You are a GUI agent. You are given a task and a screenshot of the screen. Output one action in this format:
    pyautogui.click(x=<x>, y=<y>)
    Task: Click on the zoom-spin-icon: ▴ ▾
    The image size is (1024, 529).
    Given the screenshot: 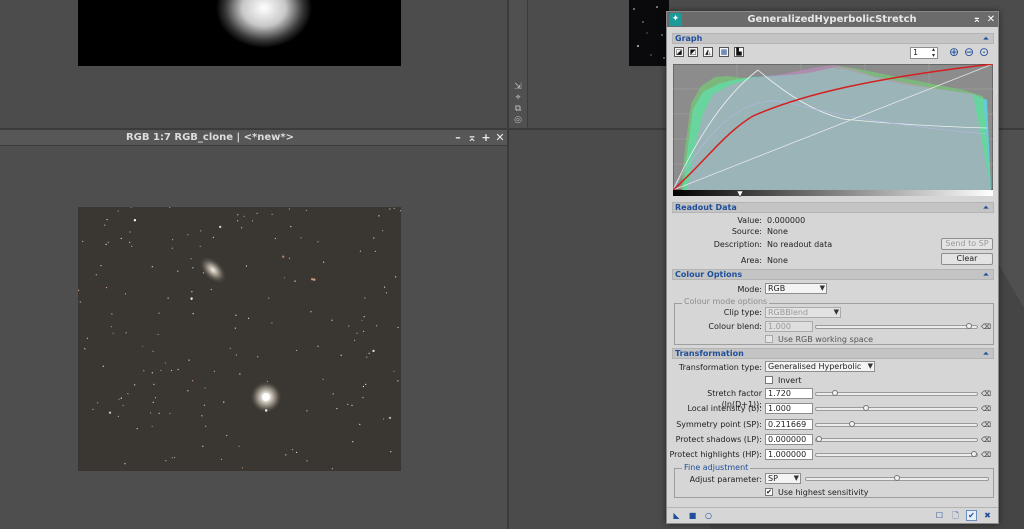 What is the action you would take?
    pyautogui.click(x=933, y=53)
    